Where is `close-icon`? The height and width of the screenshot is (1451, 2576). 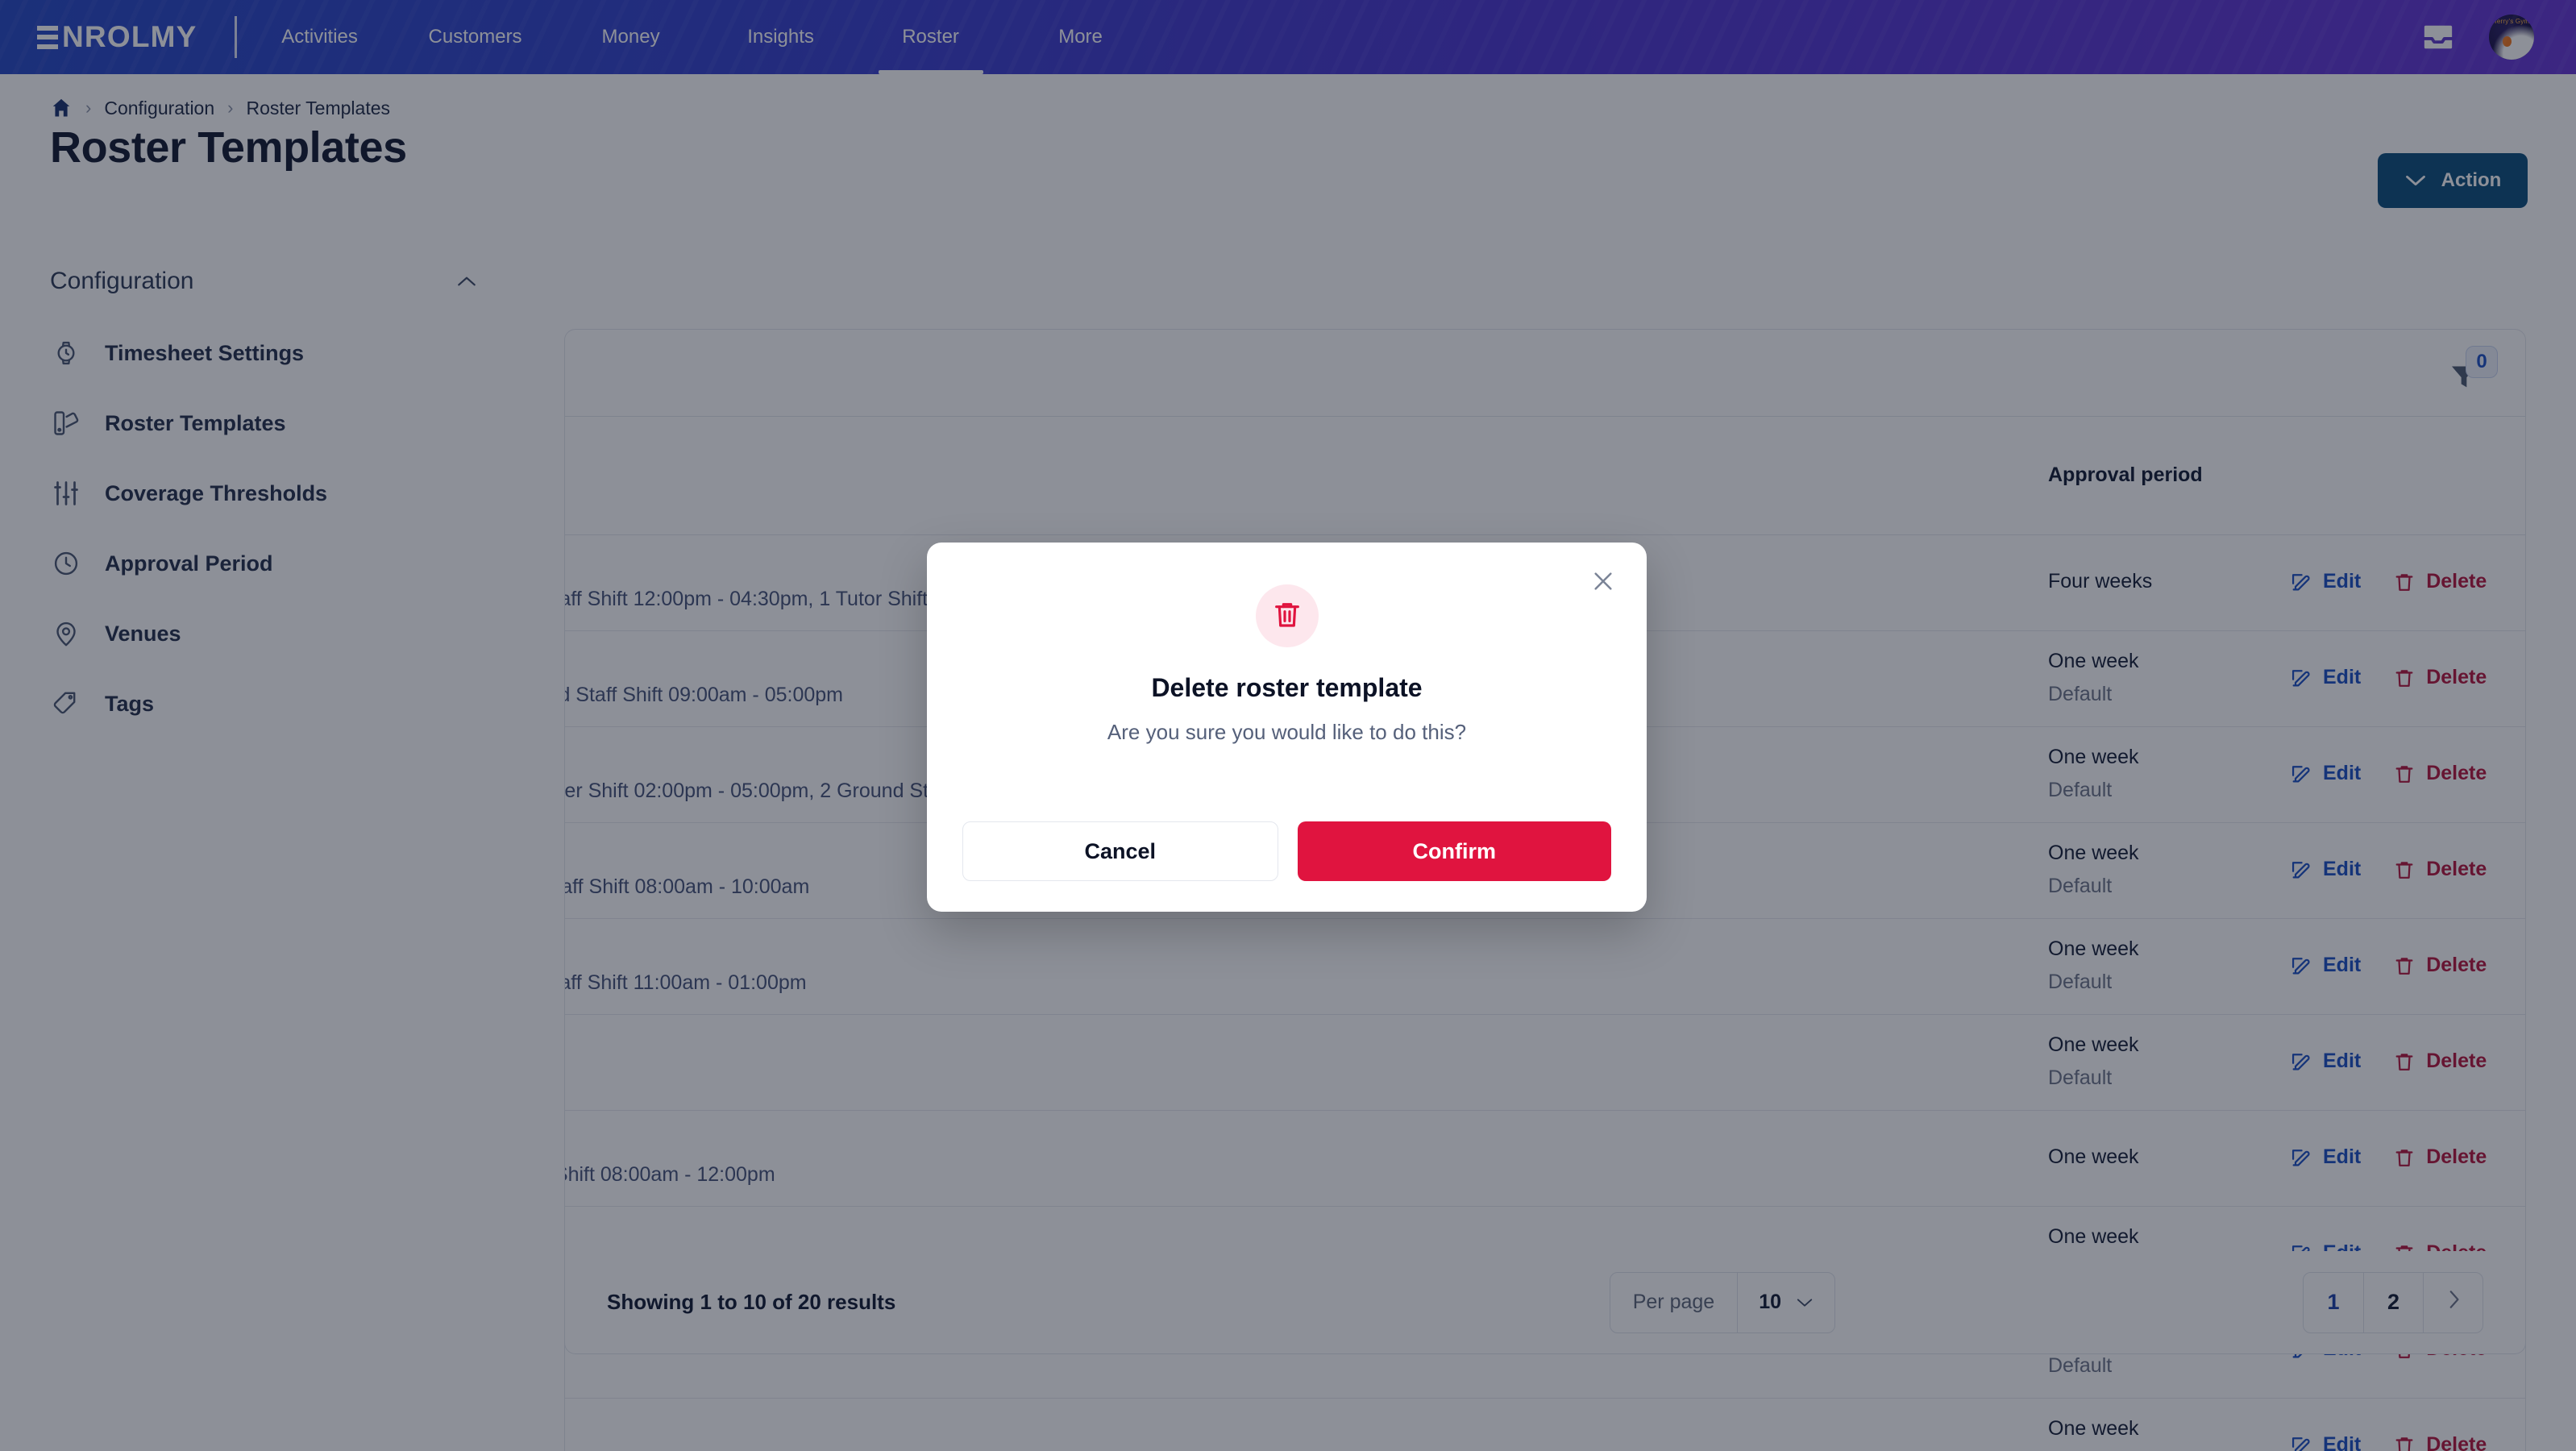
close-icon is located at coordinates (1603, 583).